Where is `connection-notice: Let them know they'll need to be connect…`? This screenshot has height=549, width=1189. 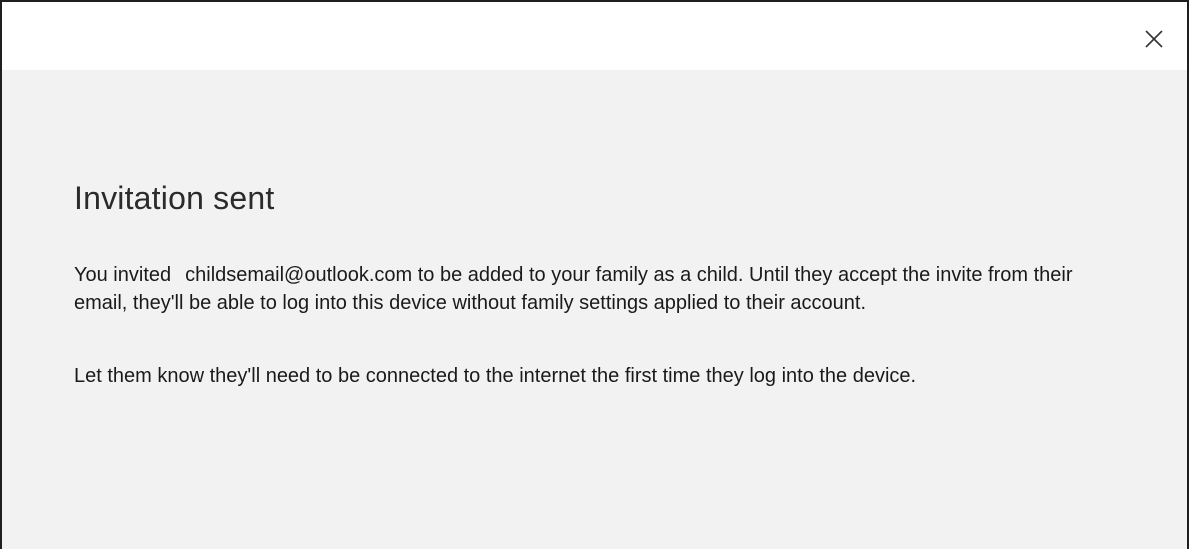
connection-notice: Let them know they'll need to be connect… is located at coordinates (495, 376).